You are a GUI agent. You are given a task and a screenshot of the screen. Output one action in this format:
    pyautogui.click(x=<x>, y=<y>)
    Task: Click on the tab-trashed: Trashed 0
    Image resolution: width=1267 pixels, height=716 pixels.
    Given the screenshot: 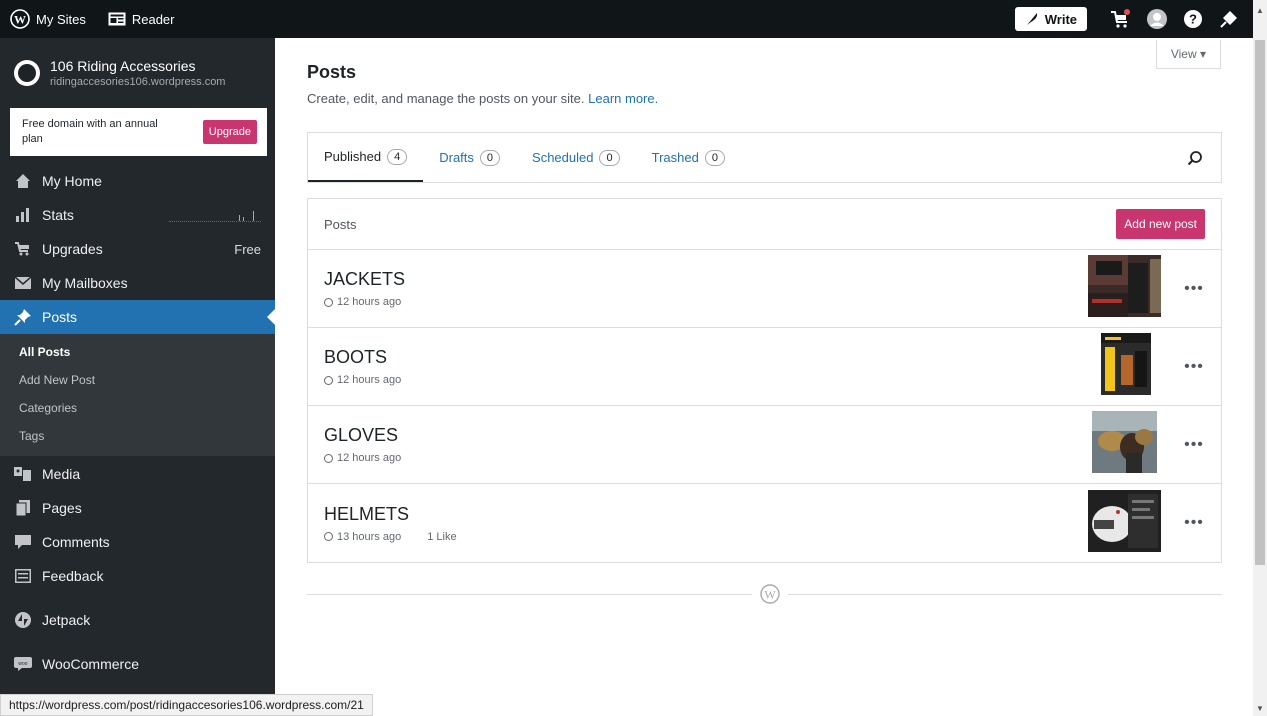 What is the action you would take?
    pyautogui.click(x=688, y=157)
    